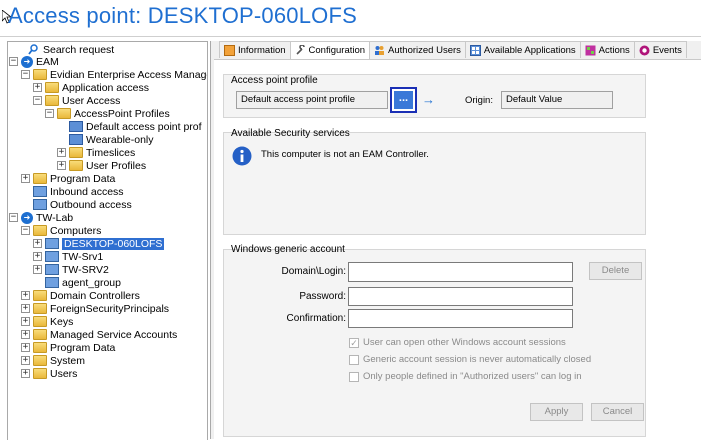 The image size is (701, 440). I want to click on tree-item-label: System, so click(68, 360).